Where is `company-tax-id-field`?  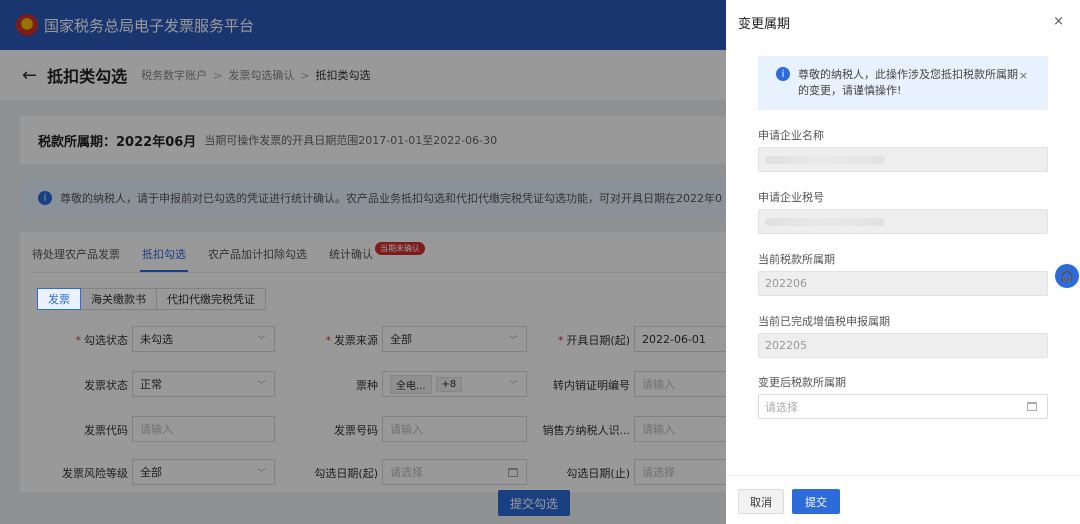
company-tax-id-field is located at coordinates (903, 221).